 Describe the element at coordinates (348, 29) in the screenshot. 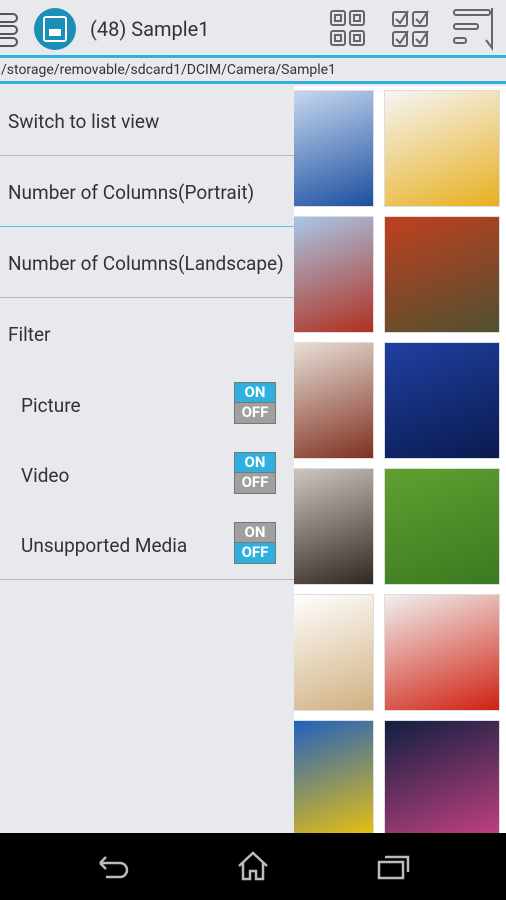

I see `grid-view-icon` at that location.